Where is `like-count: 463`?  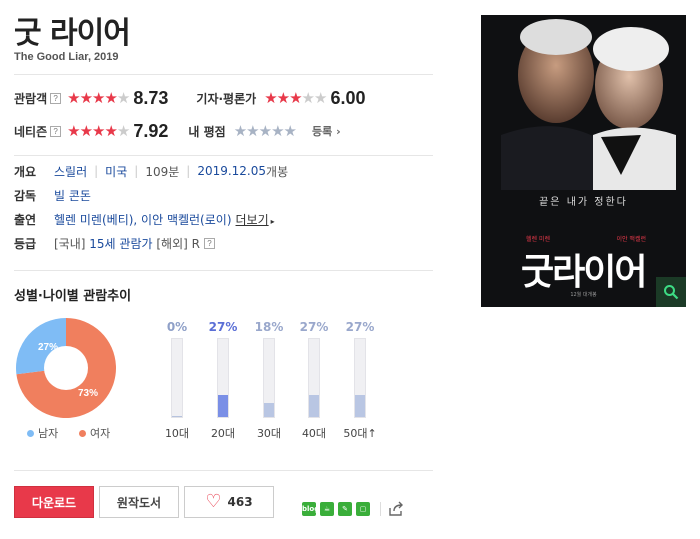
like-count: 463 is located at coordinates (240, 502).